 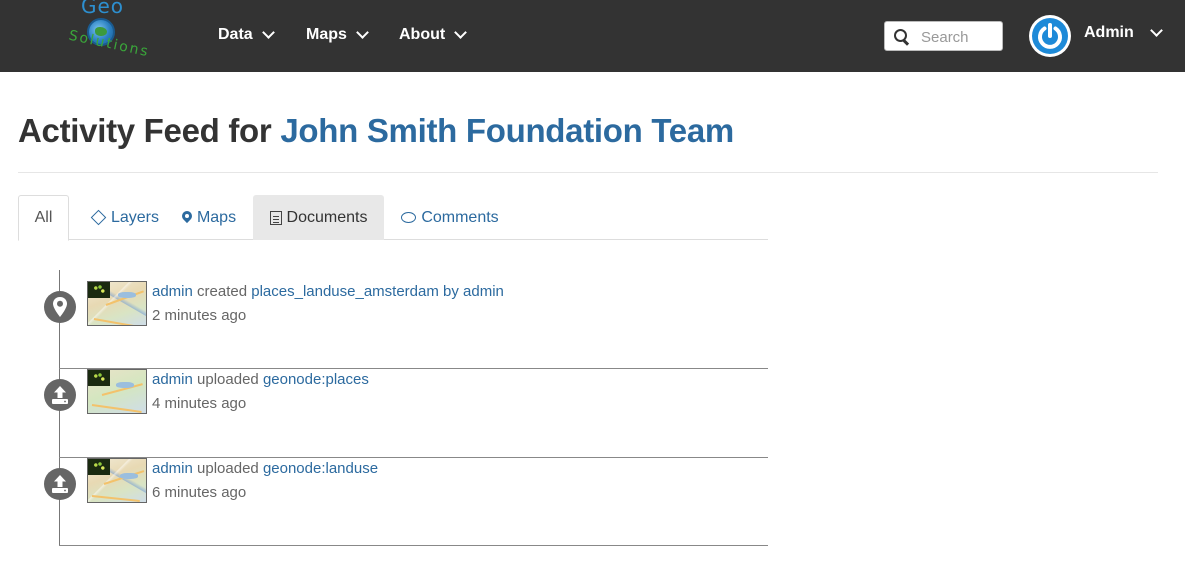 What do you see at coordinates (409, 217) in the screenshot?
I see `comment-icon` at bounding box center [409, 217].